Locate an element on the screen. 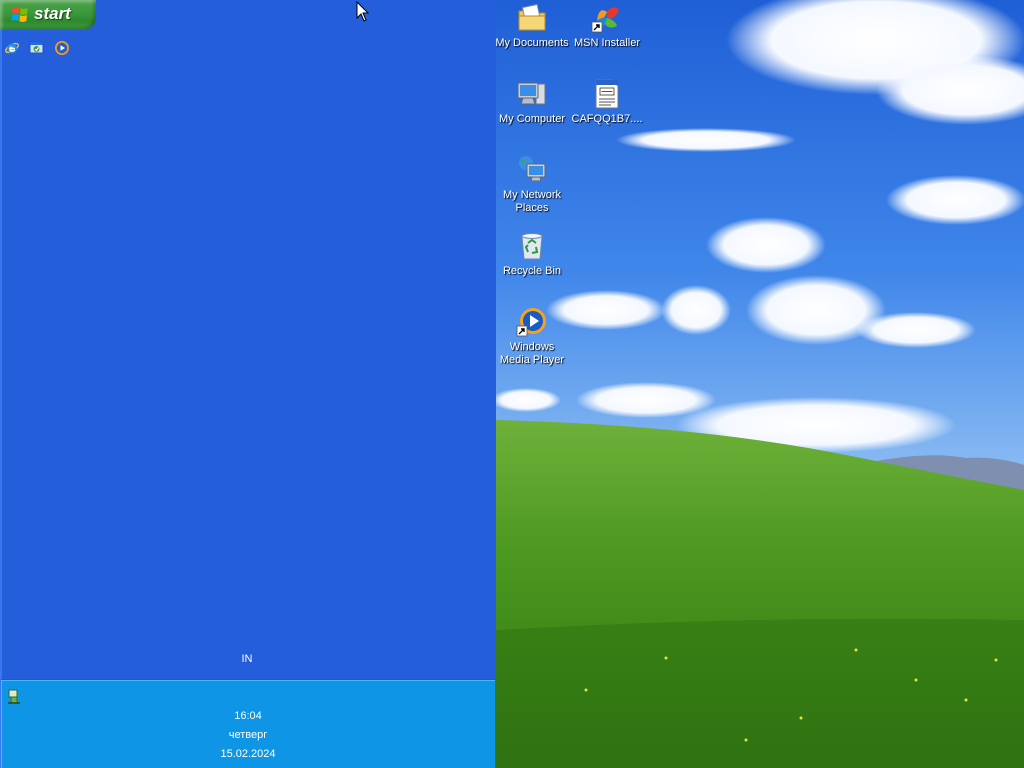 The image size is (1024, 768). network-connection-icon is located at coordinates (14, 697).